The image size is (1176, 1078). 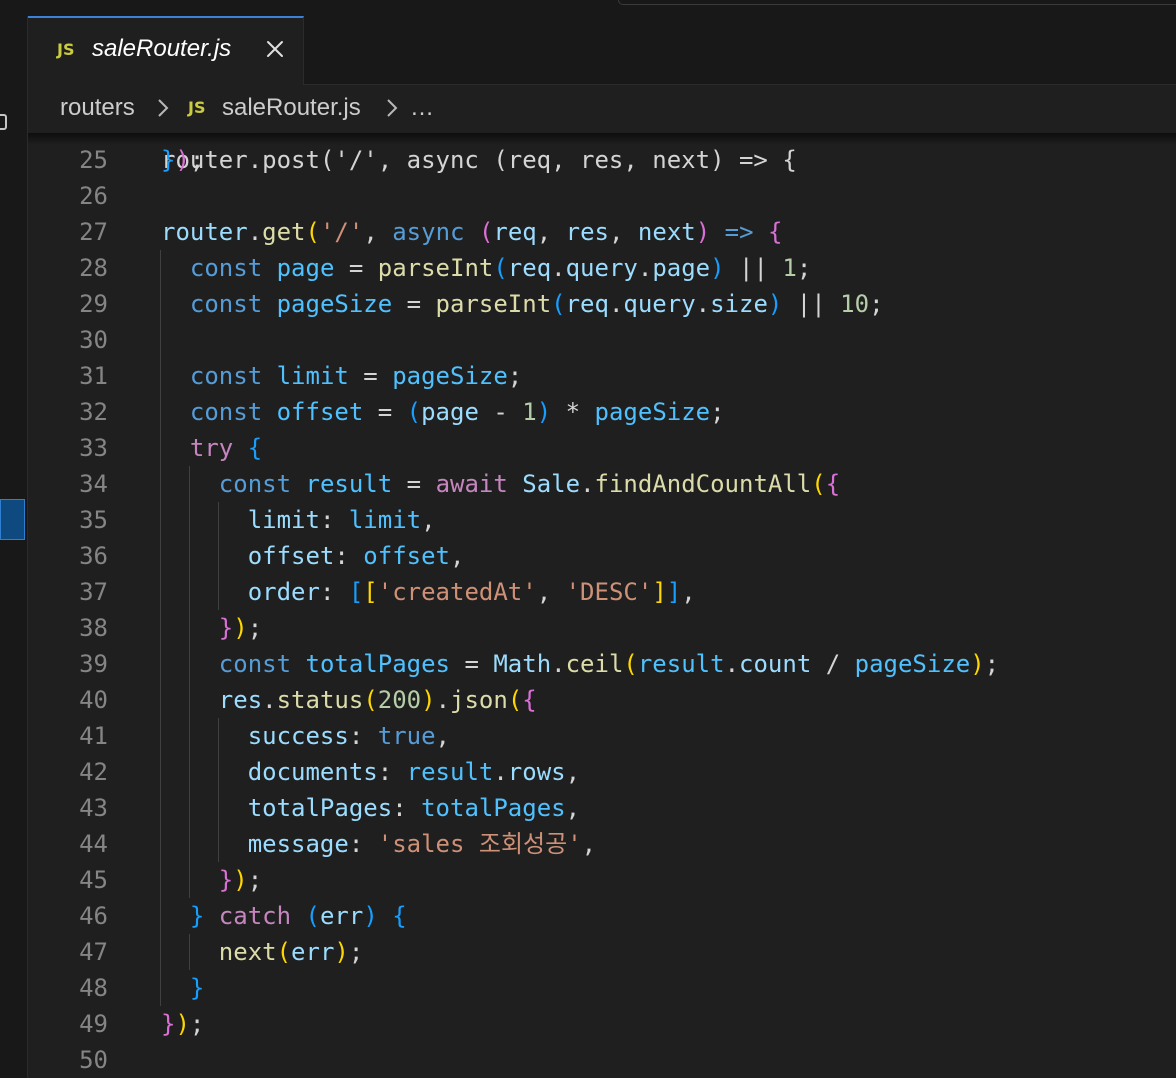 What do you see at coordinates (602, 736) in the screenshot?
I see `code-line: 41 success: true,` at bounding box center [602, 736].